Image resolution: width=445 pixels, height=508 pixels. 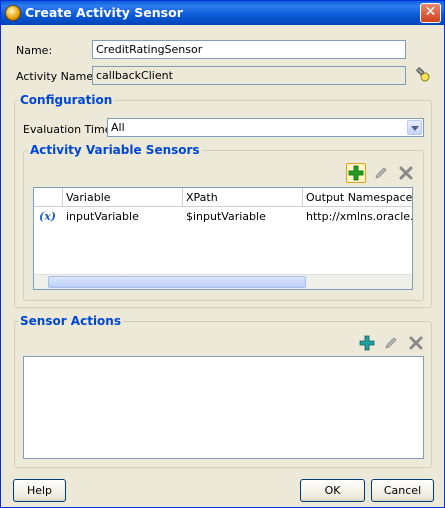 What do you see at coordinates (66, 100) in the screenshot?
I see `configuration-title: Configuration` at bounding box center [66, 100].